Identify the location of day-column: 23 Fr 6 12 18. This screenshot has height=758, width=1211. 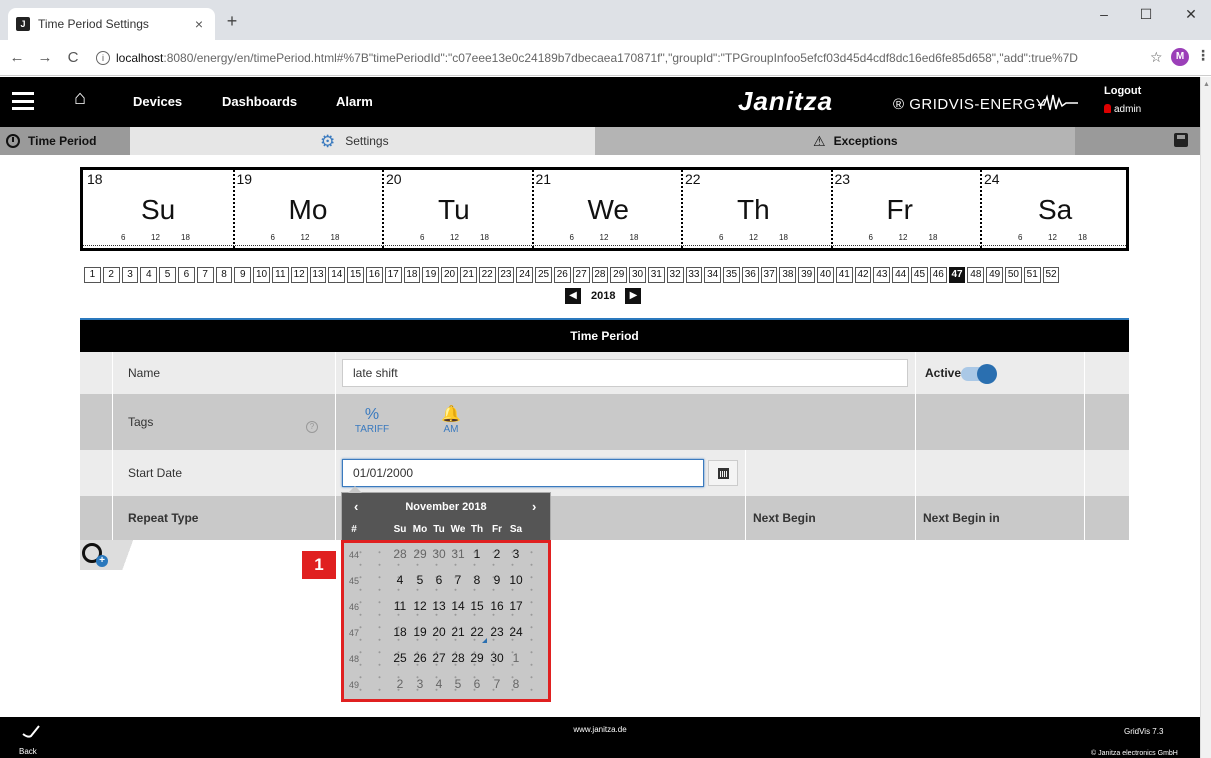
(905, 209).